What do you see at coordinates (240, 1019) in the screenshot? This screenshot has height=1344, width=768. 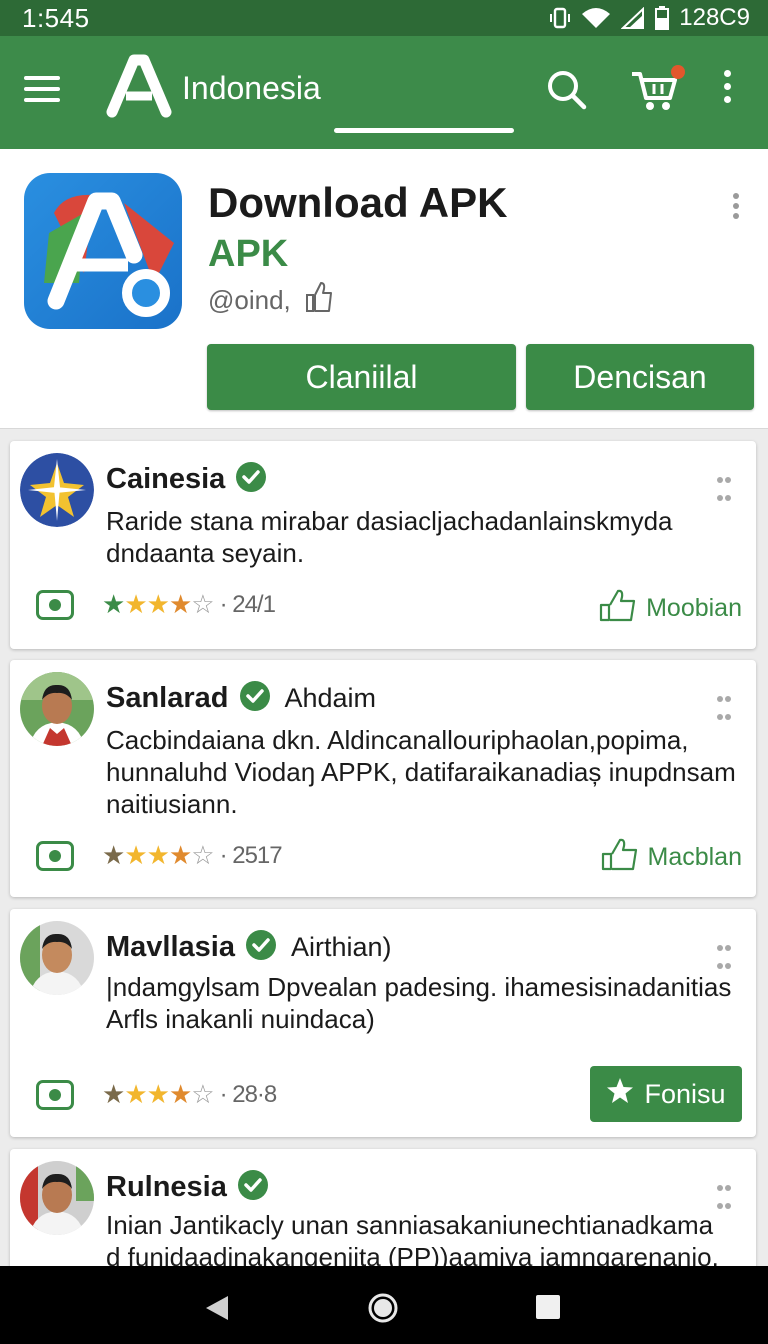 I see `review-line: Arfls inakanli nuindaca)` at bounding box center [240, 1019].